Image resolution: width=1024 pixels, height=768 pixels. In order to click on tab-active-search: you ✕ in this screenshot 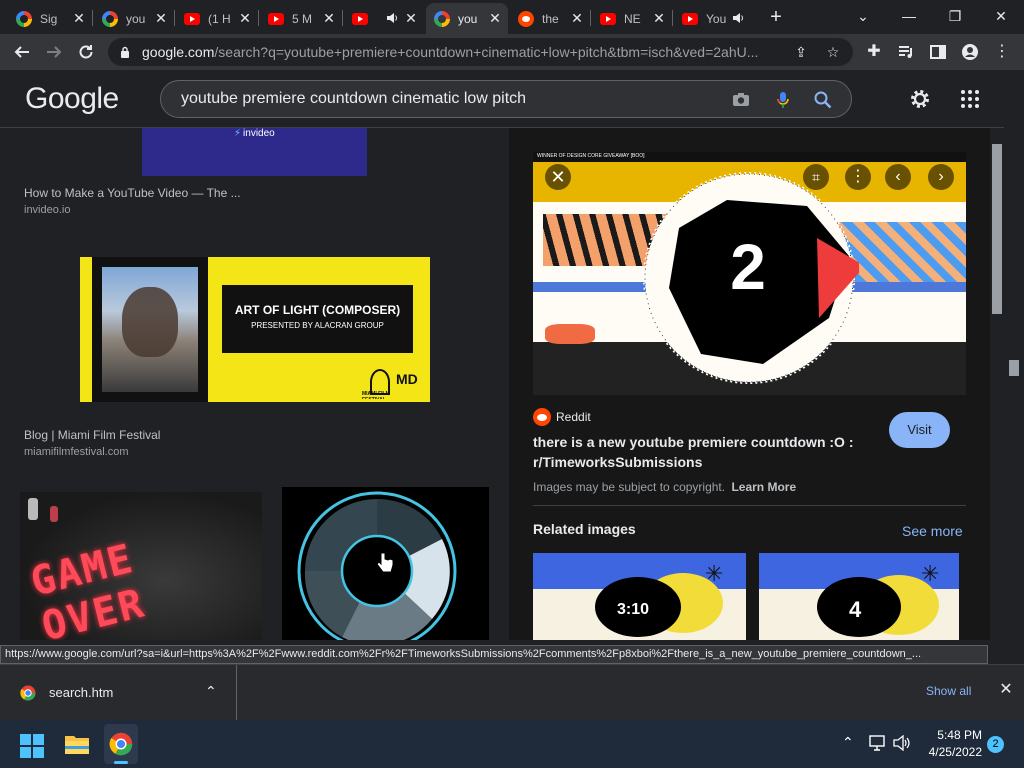, I will do `click(467, 18)`.